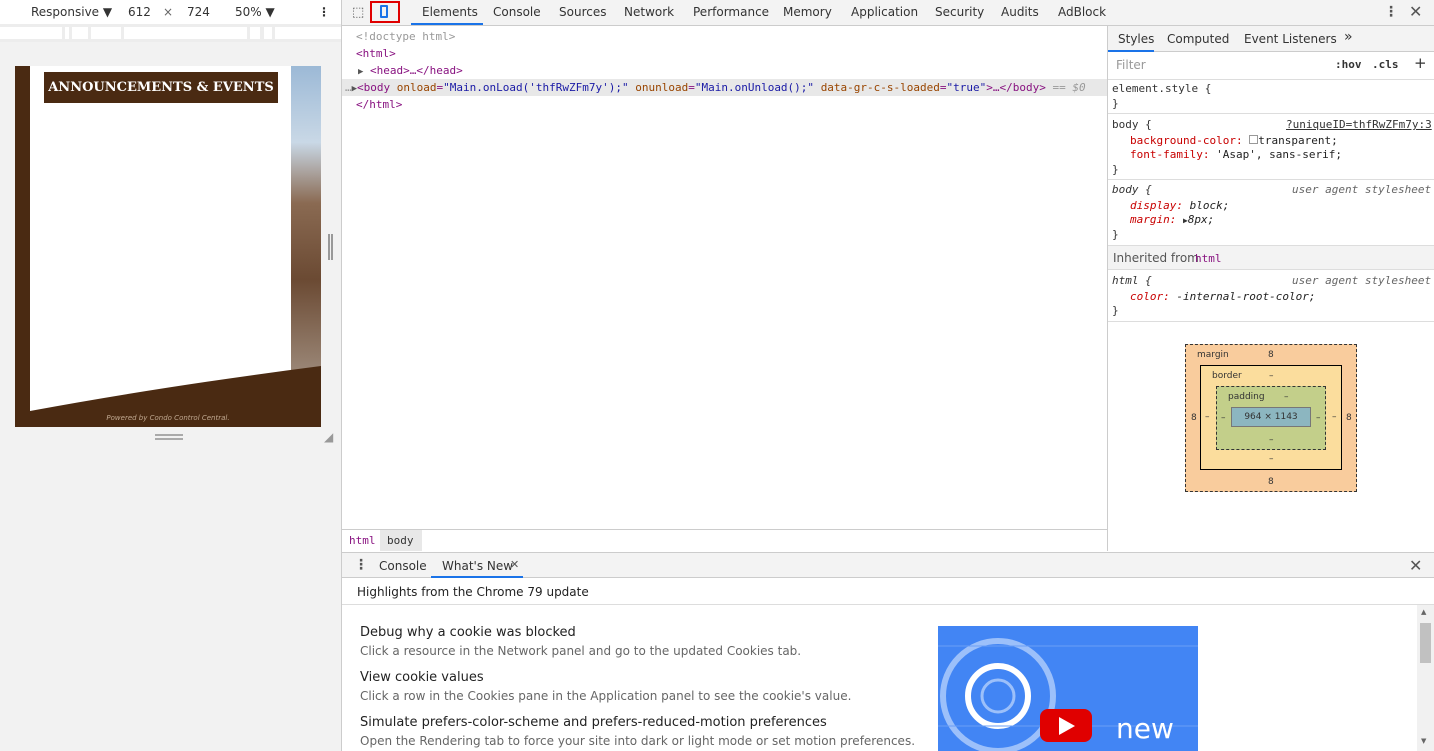 This screenshot has height=751, width=1434. What do you see at coordinates (514, 564) in the screenshot?
I see `close-whats-new-icon: ✕` at bounding box center [514, 564].